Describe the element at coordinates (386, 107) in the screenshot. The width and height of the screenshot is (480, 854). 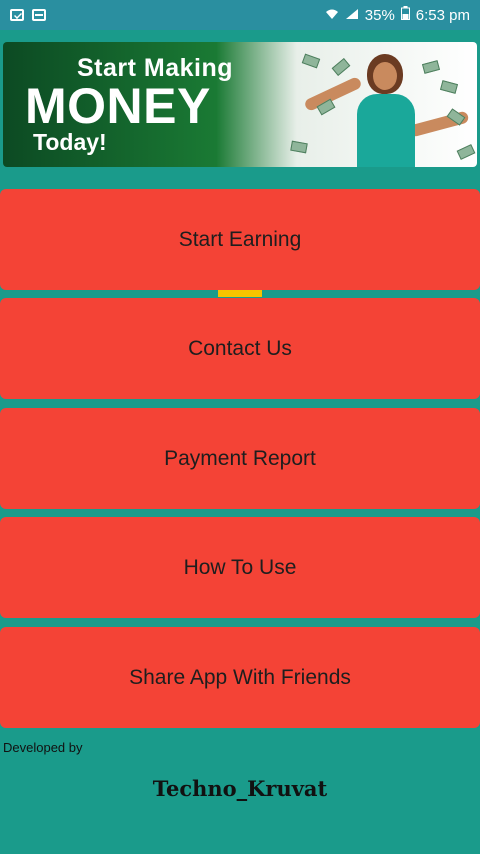
I see `woman-illustration` at that location.